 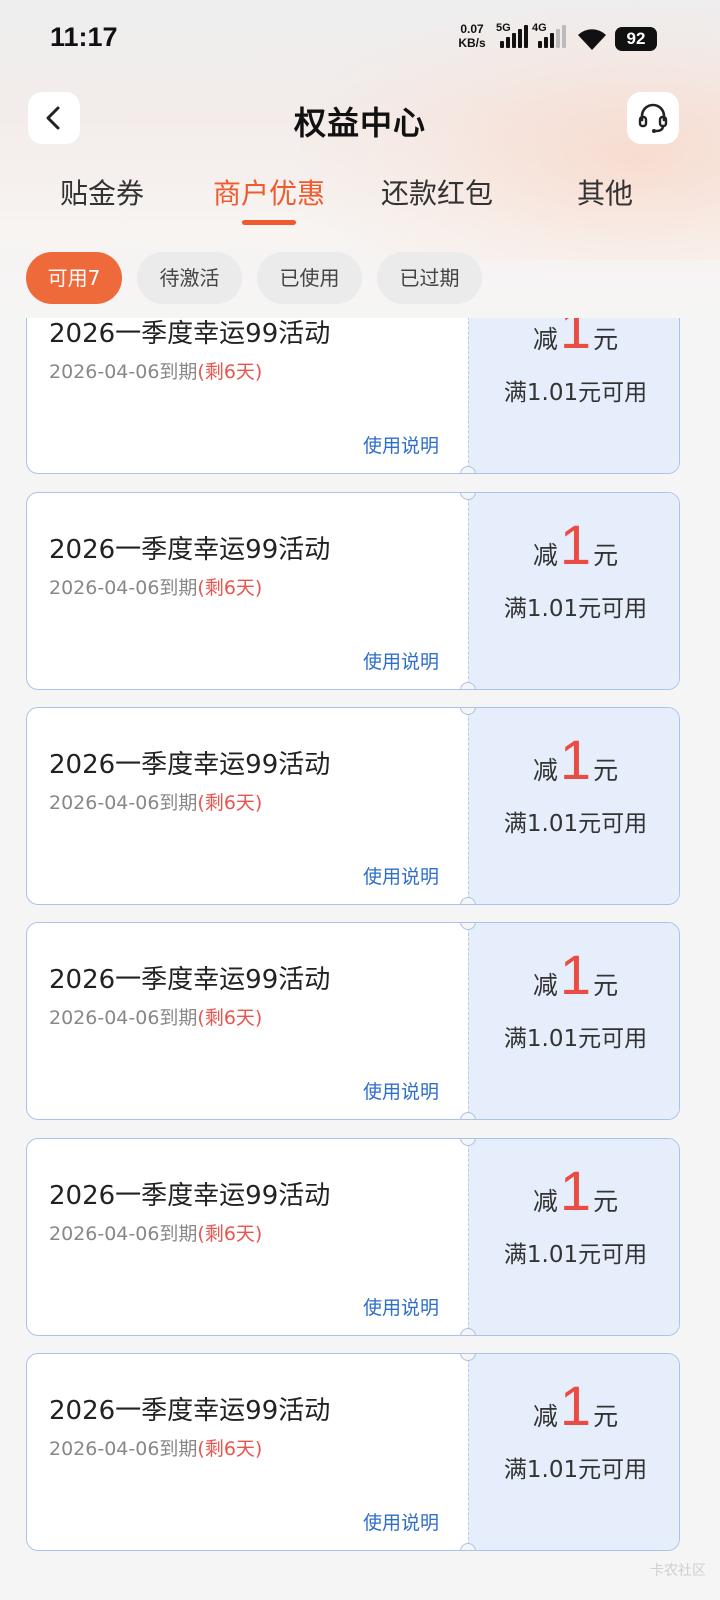 What do you see at coordinates (512, 35) in the screenshot?
I see `signal-sim1-icon: 5G` at bounding box center [512, 35].